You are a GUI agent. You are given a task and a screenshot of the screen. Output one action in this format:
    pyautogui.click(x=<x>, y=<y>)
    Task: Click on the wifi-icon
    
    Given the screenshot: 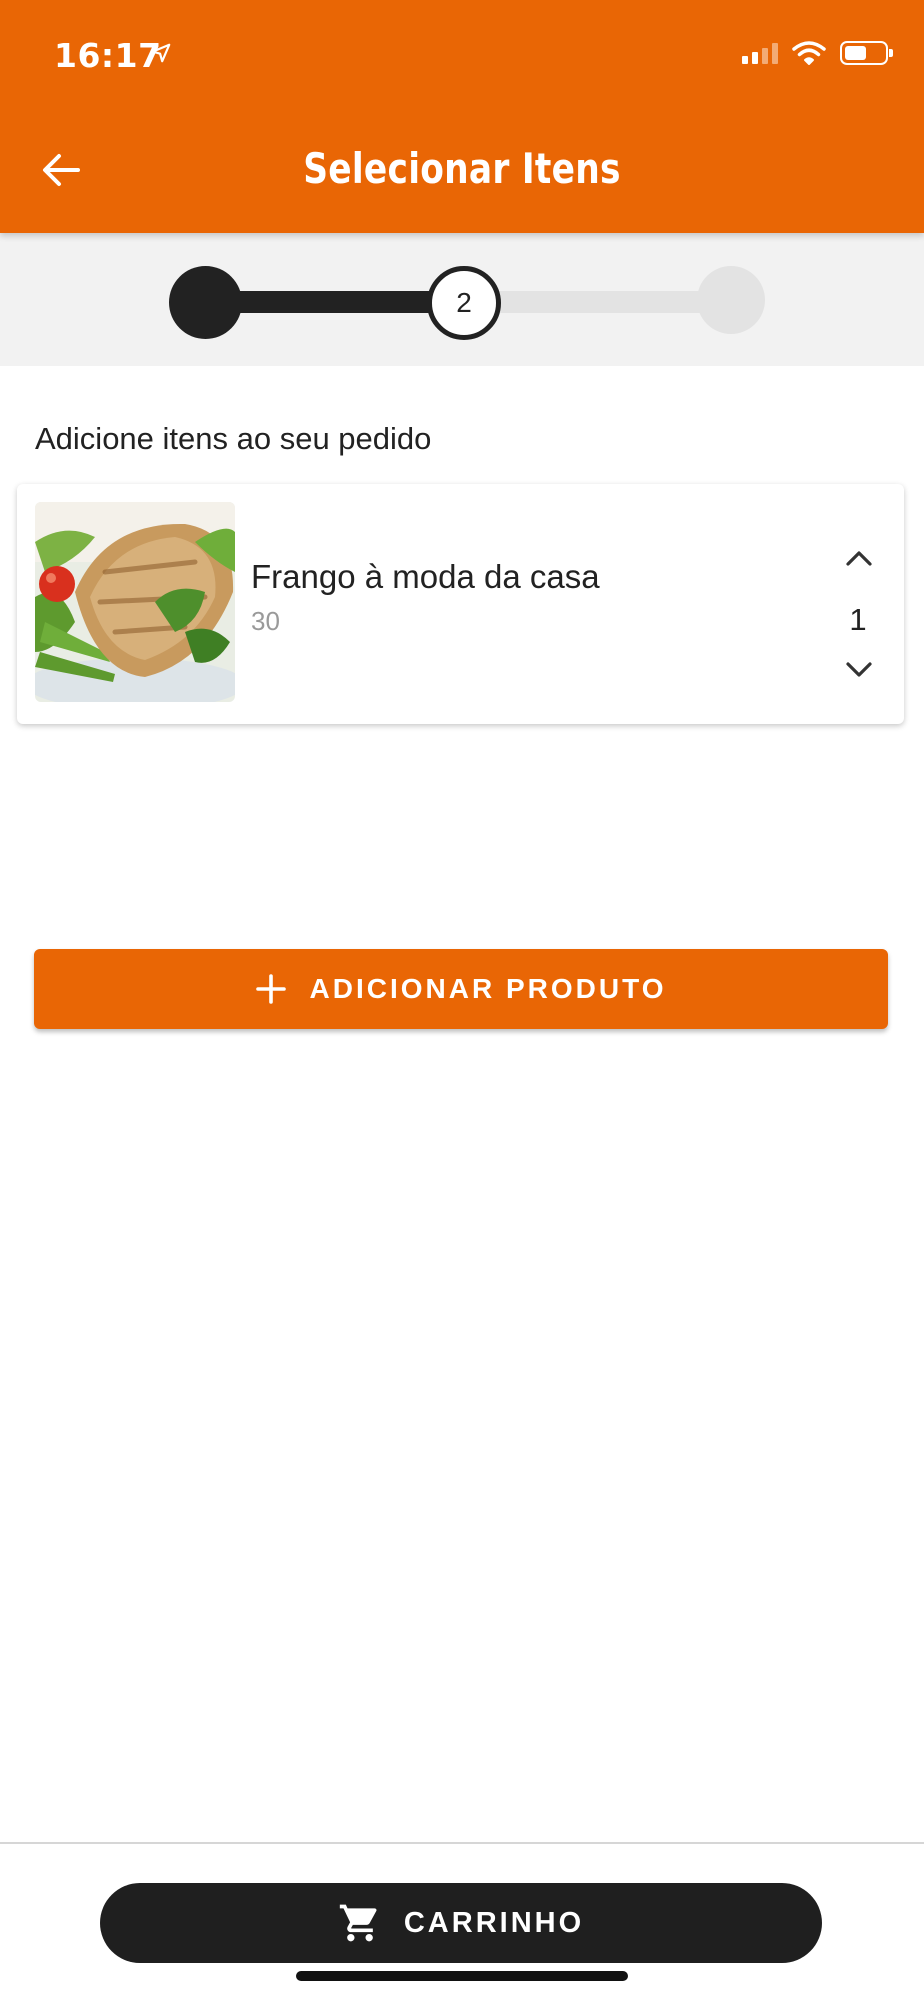 What is the action you would take?
    pyautogui.click(x=809, y=53)
    